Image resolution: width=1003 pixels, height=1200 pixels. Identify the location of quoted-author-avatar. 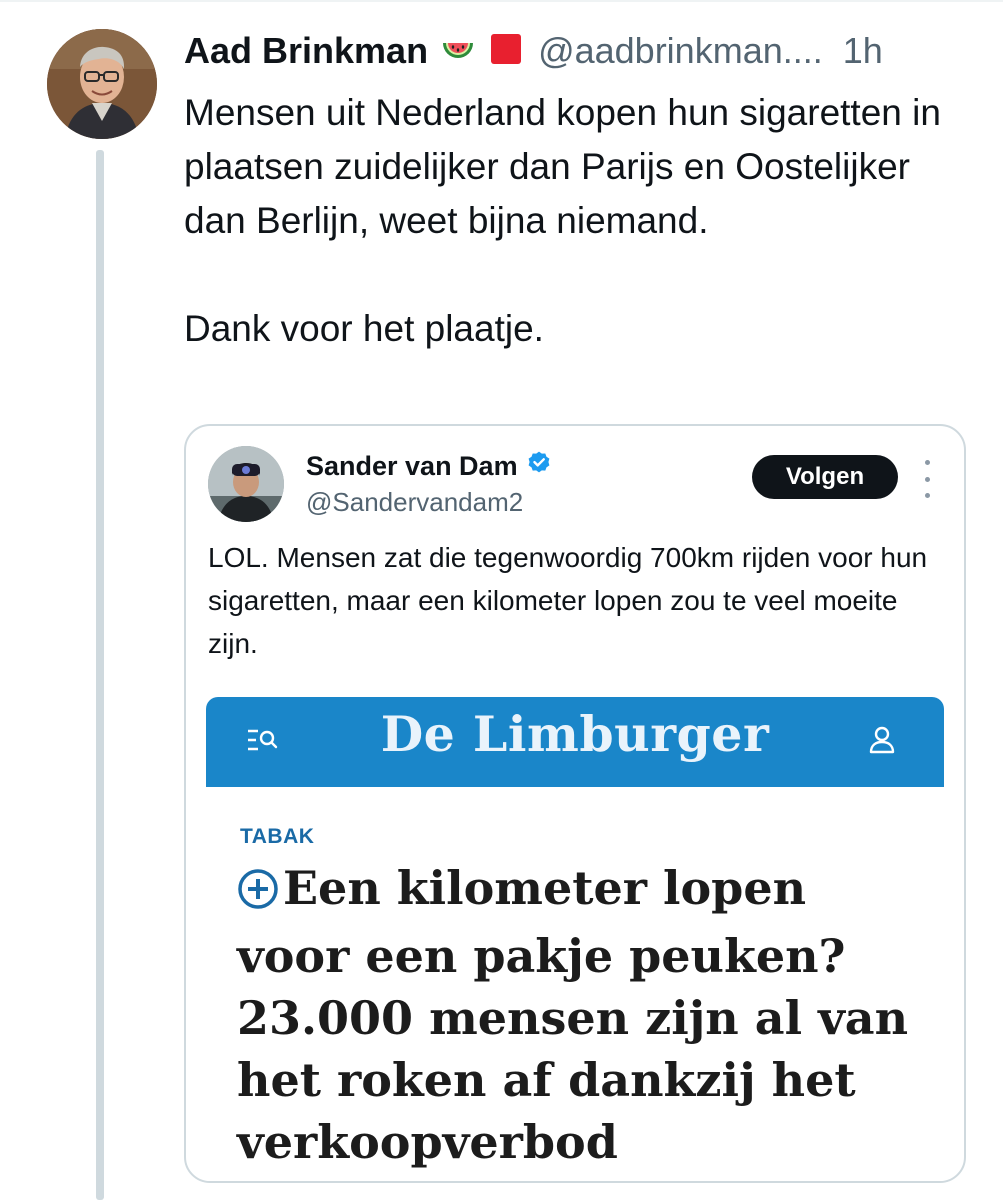
(246, 484).